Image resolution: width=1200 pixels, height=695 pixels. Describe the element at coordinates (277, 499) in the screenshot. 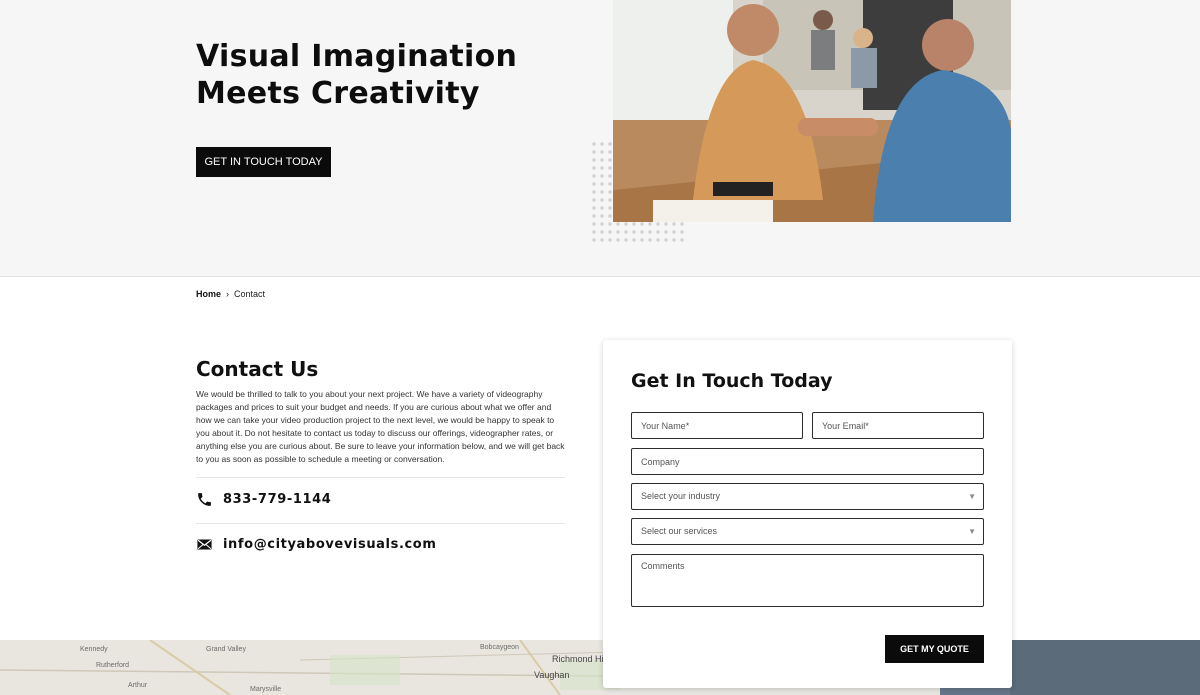

I see `phone-number: 833-779-1144` at that location.